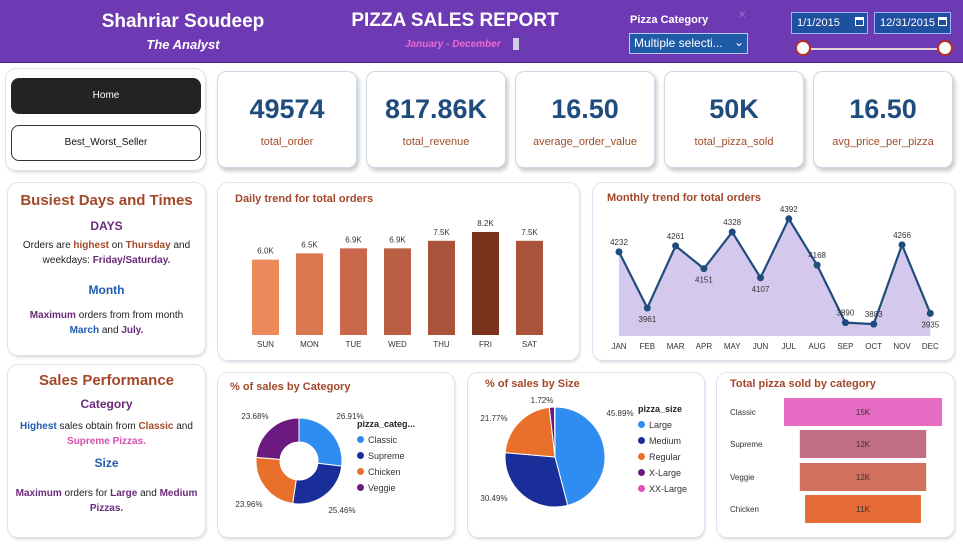 The width and height of the screenshot is (963, 544). Describe the element at coordinates (744, 509) in the screenshot. I see `category-label: Chicken` at that location.